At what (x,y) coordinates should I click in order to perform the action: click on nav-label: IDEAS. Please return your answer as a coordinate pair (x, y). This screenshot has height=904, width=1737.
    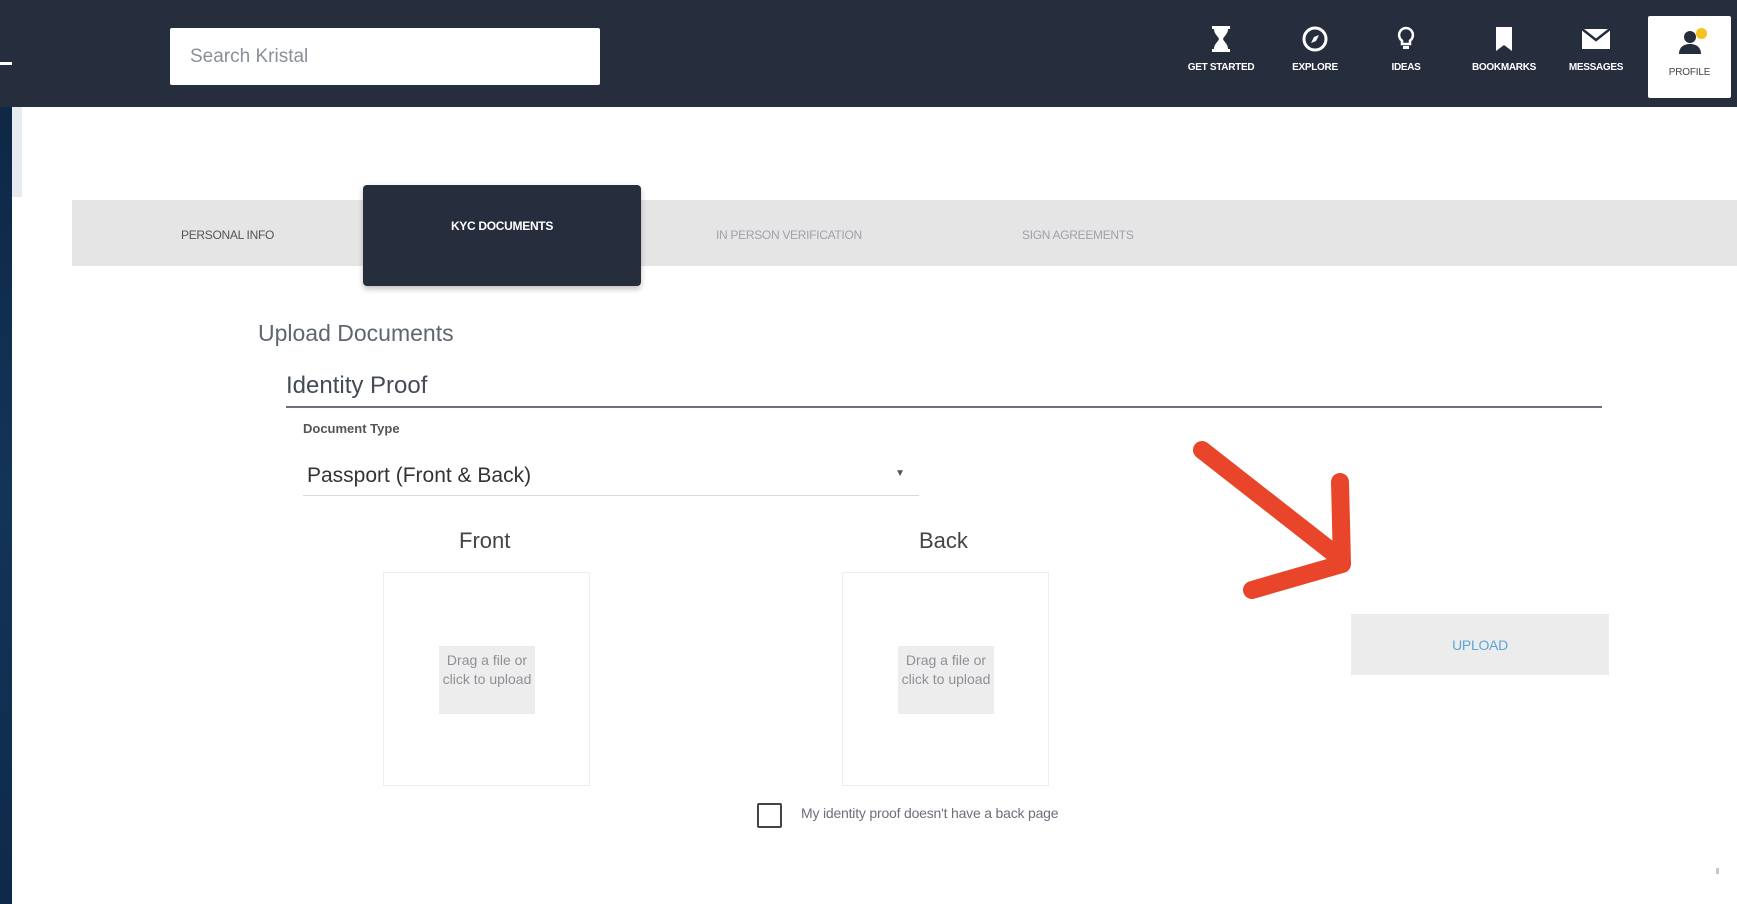
    Looking at the image, I should click on (1406, 67).